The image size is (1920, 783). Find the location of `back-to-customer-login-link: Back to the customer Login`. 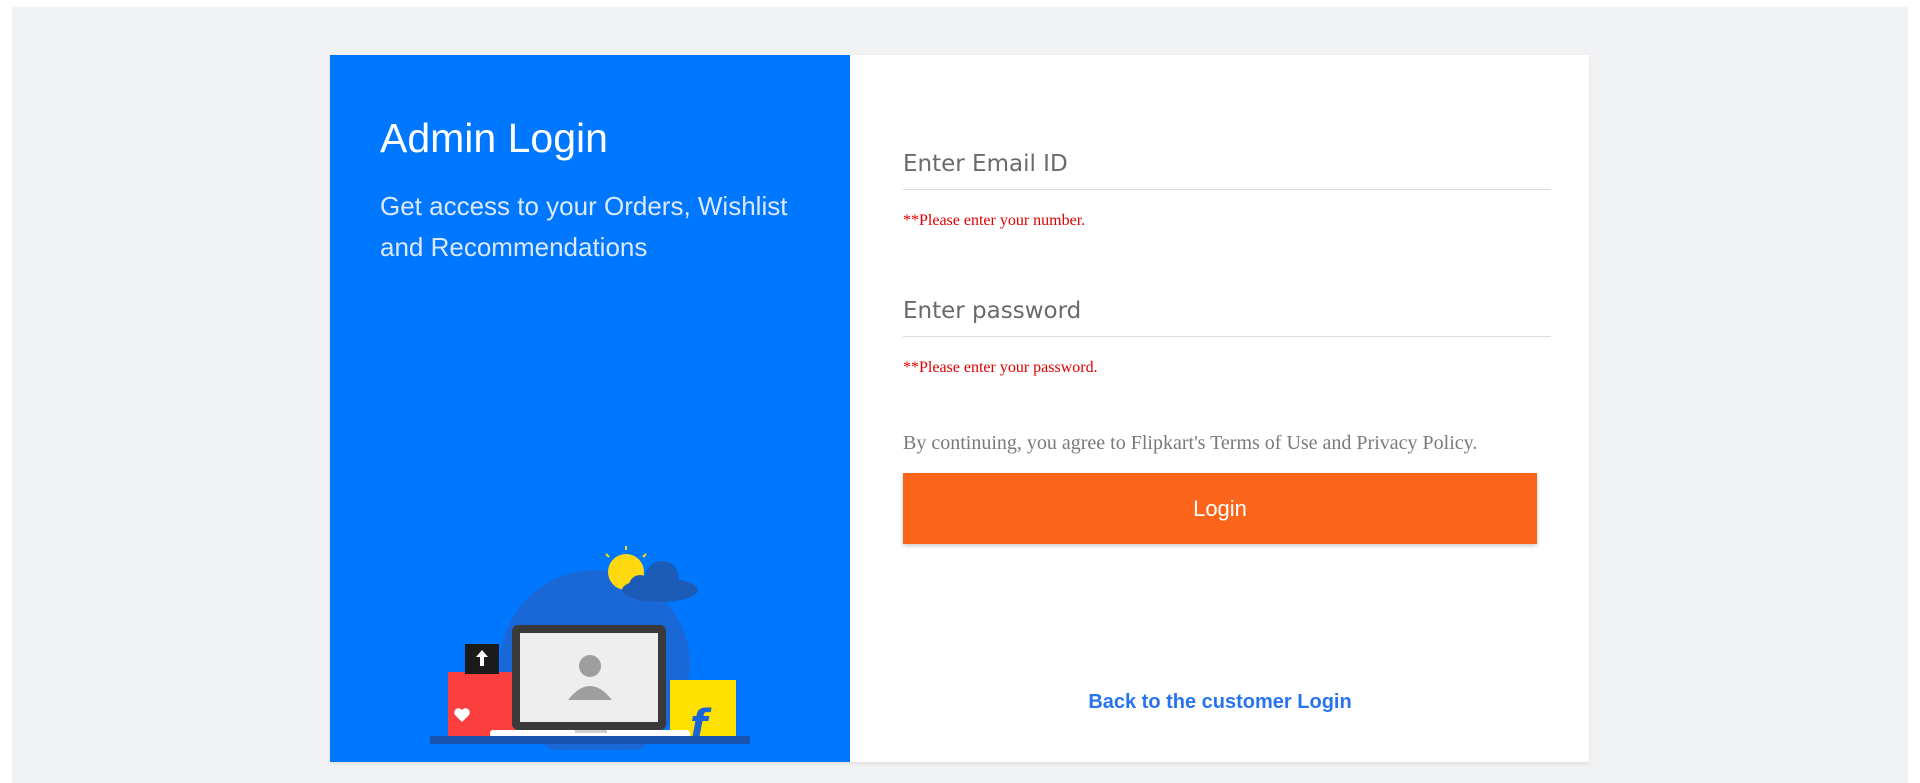

back-to-customer-login-link: Back to the customer Login is located at coordinates (1220, 702).